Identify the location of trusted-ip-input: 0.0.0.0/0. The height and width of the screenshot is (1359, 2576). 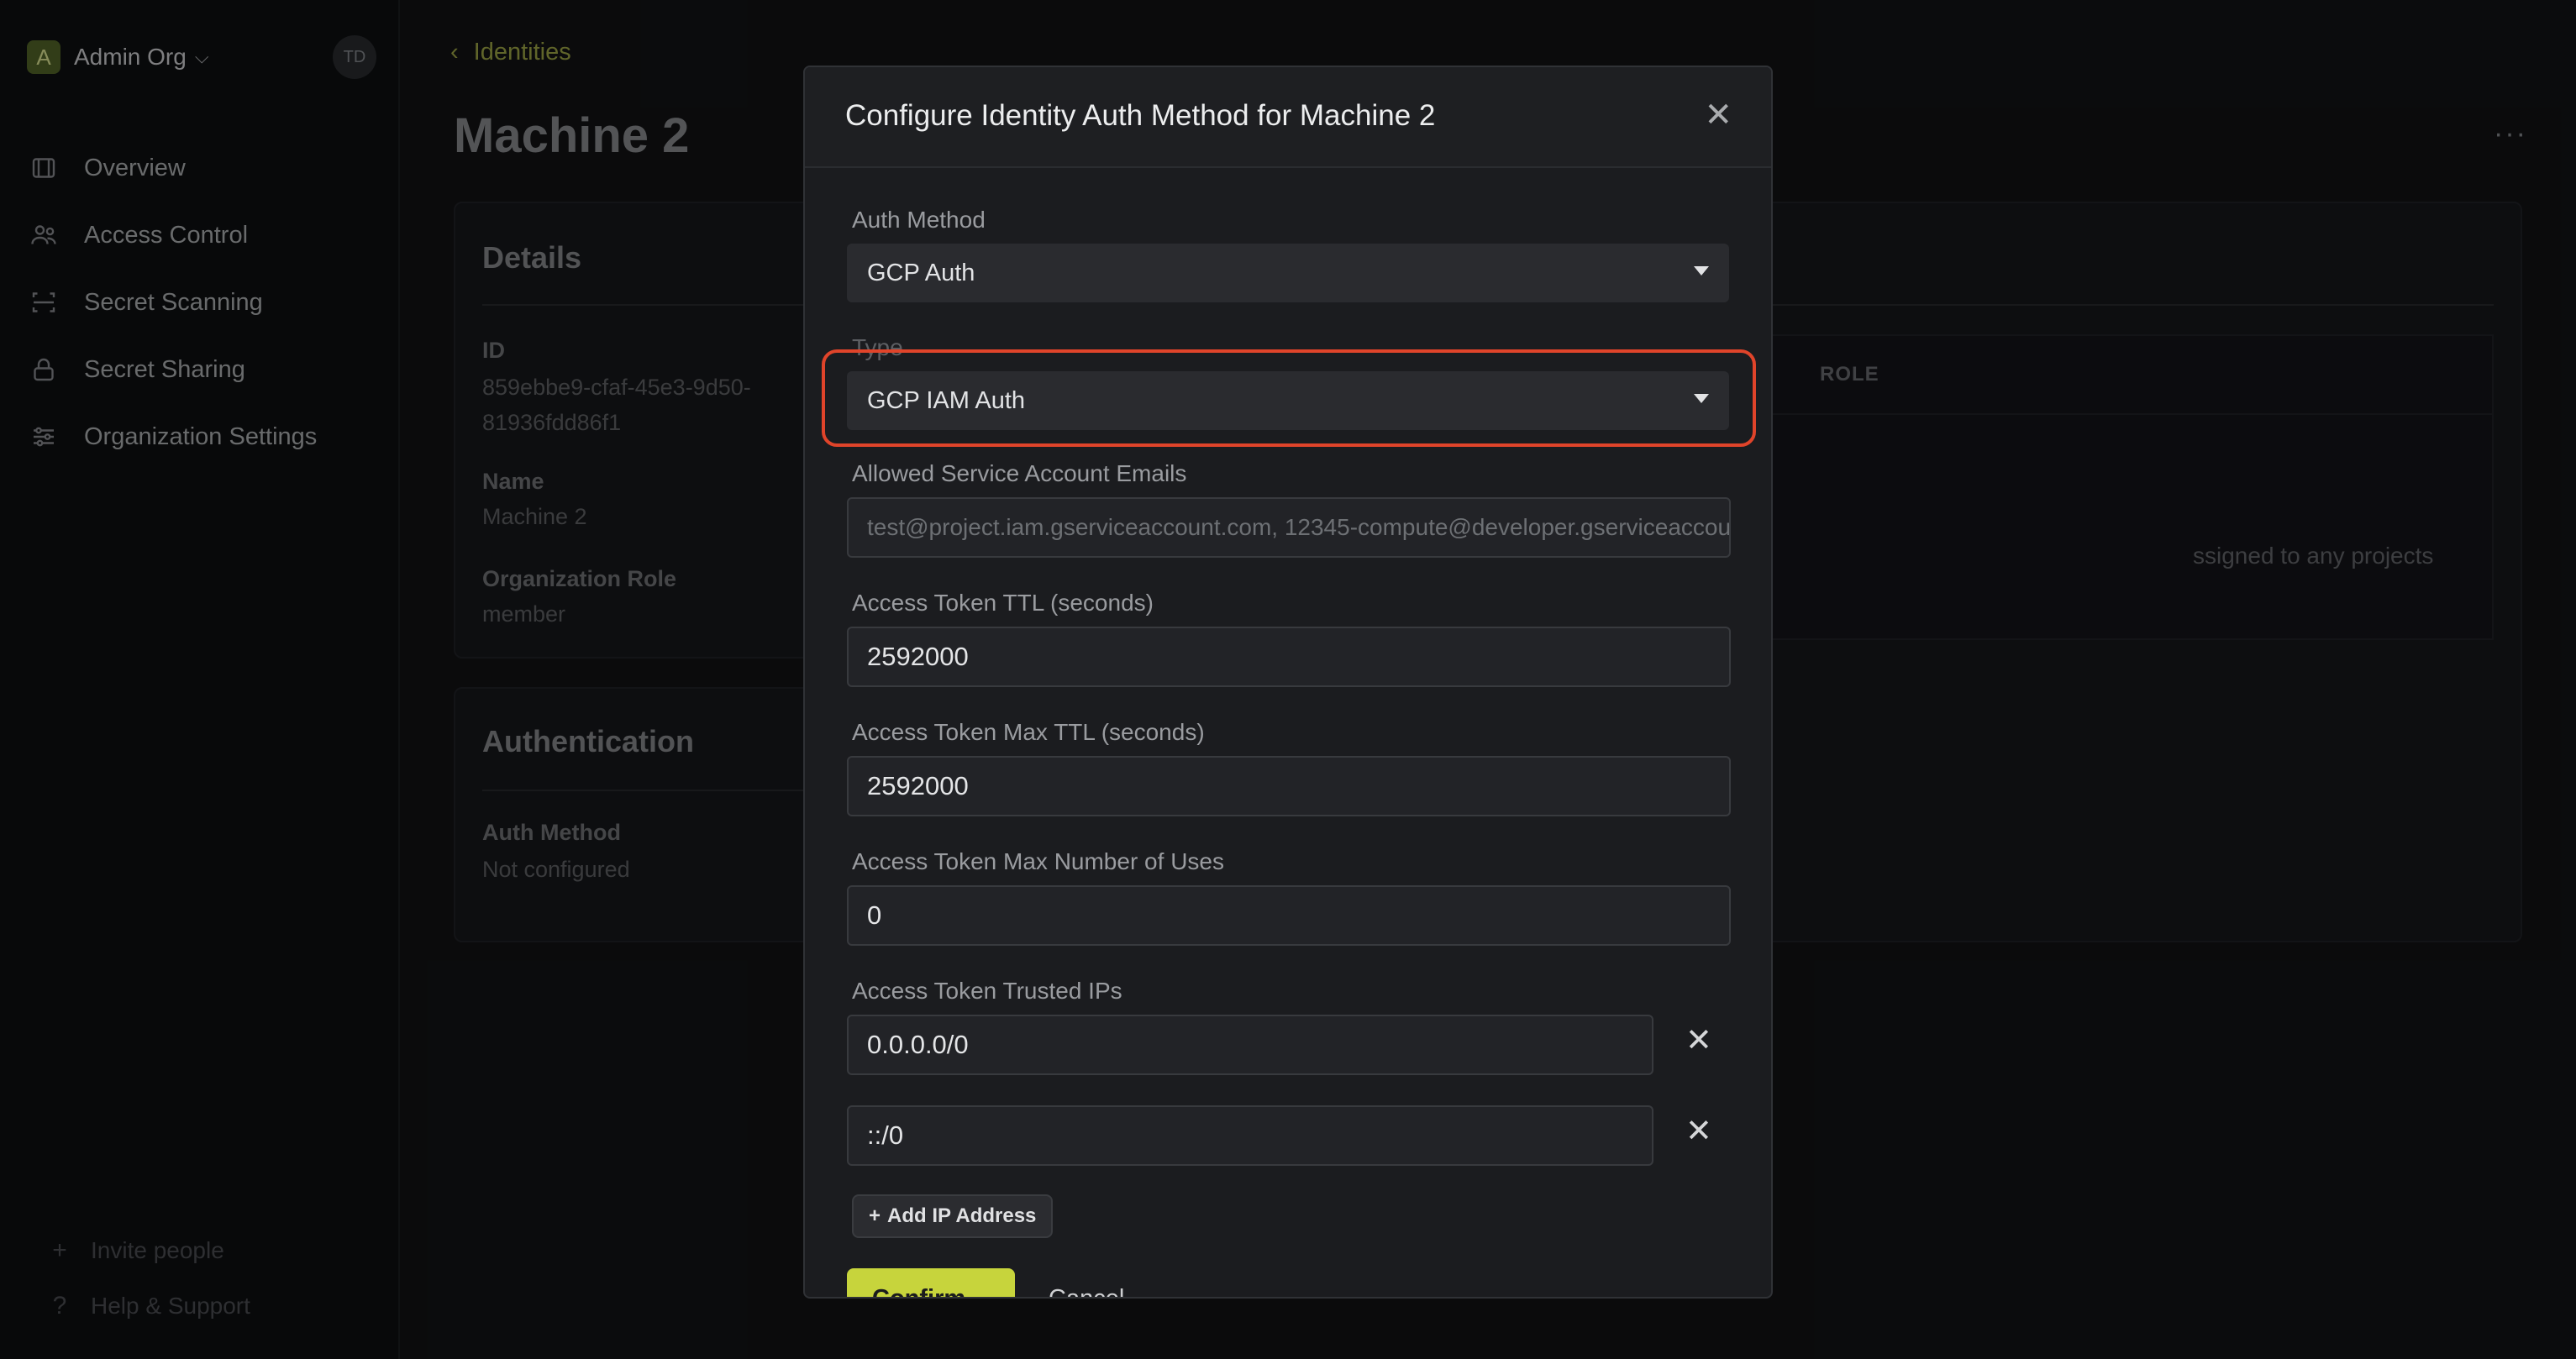
(1250, 1045).